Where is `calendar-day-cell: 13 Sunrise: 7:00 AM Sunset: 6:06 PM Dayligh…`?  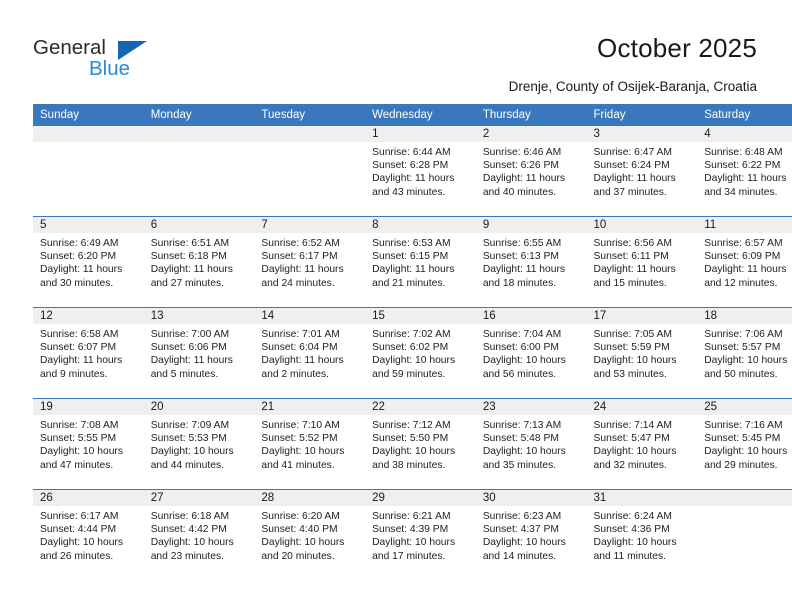 calendar-day-cell: 13 Sunrise: 7:00 AM Sunset: 6:06 PM Dayligh… is located at coordinates (199, 353).